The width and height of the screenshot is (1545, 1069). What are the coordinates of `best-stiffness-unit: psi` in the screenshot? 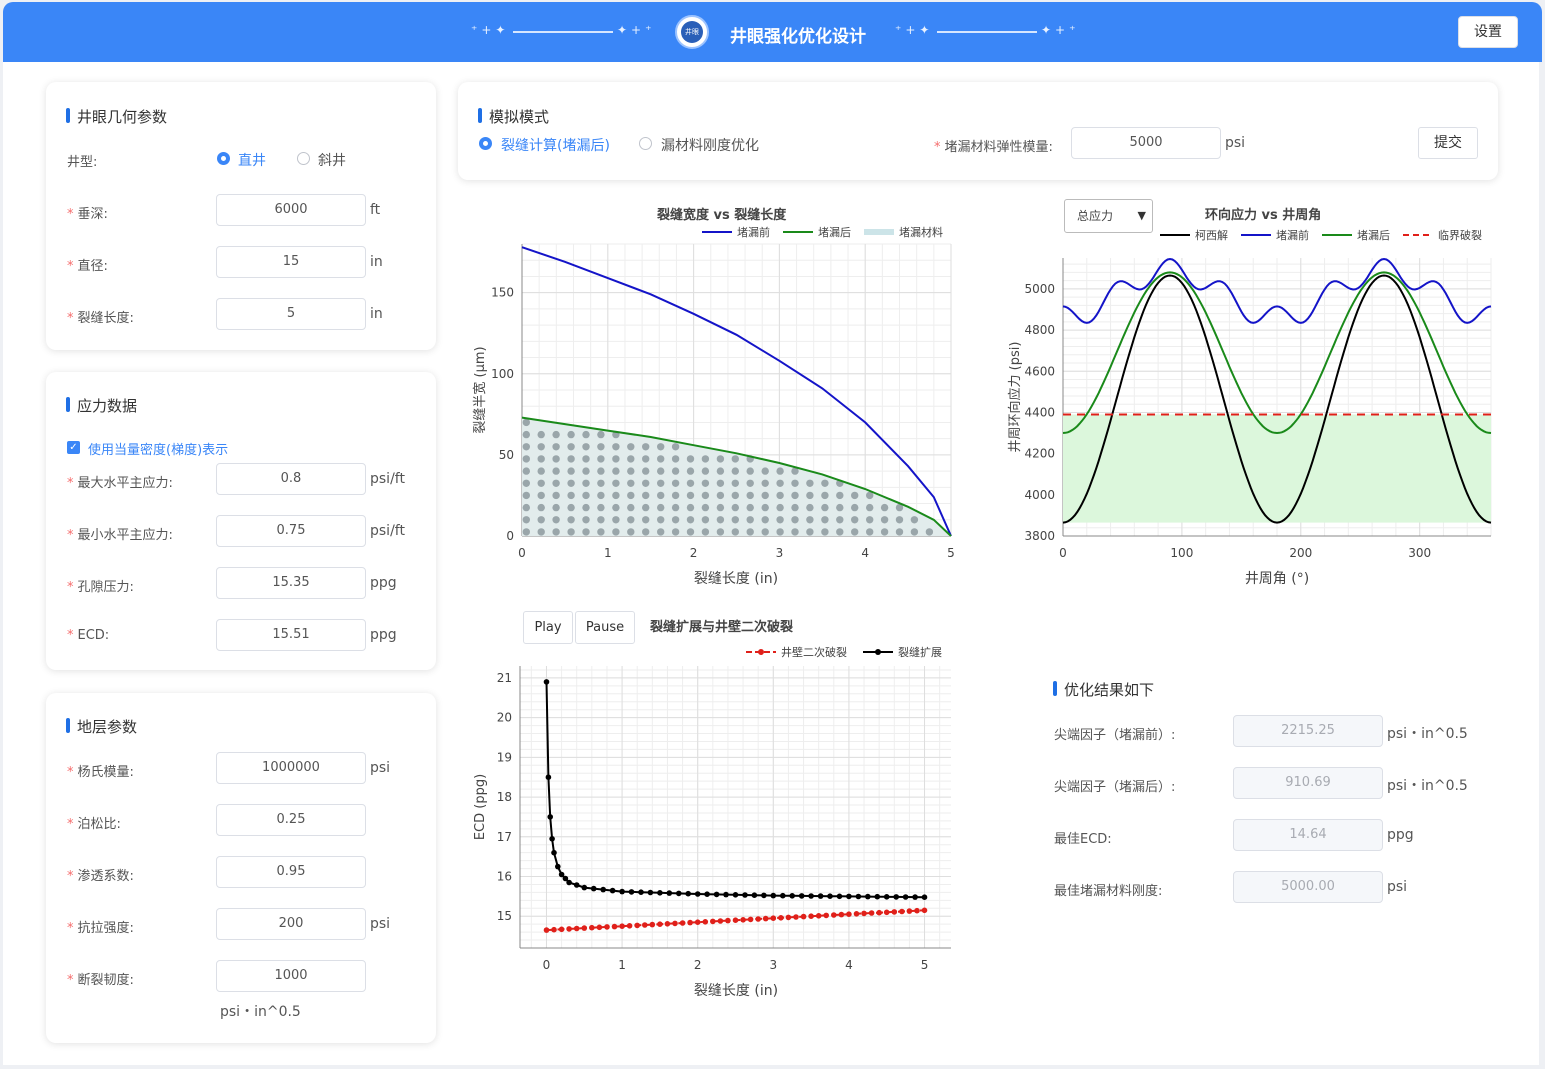 It's located at (1397, 887).